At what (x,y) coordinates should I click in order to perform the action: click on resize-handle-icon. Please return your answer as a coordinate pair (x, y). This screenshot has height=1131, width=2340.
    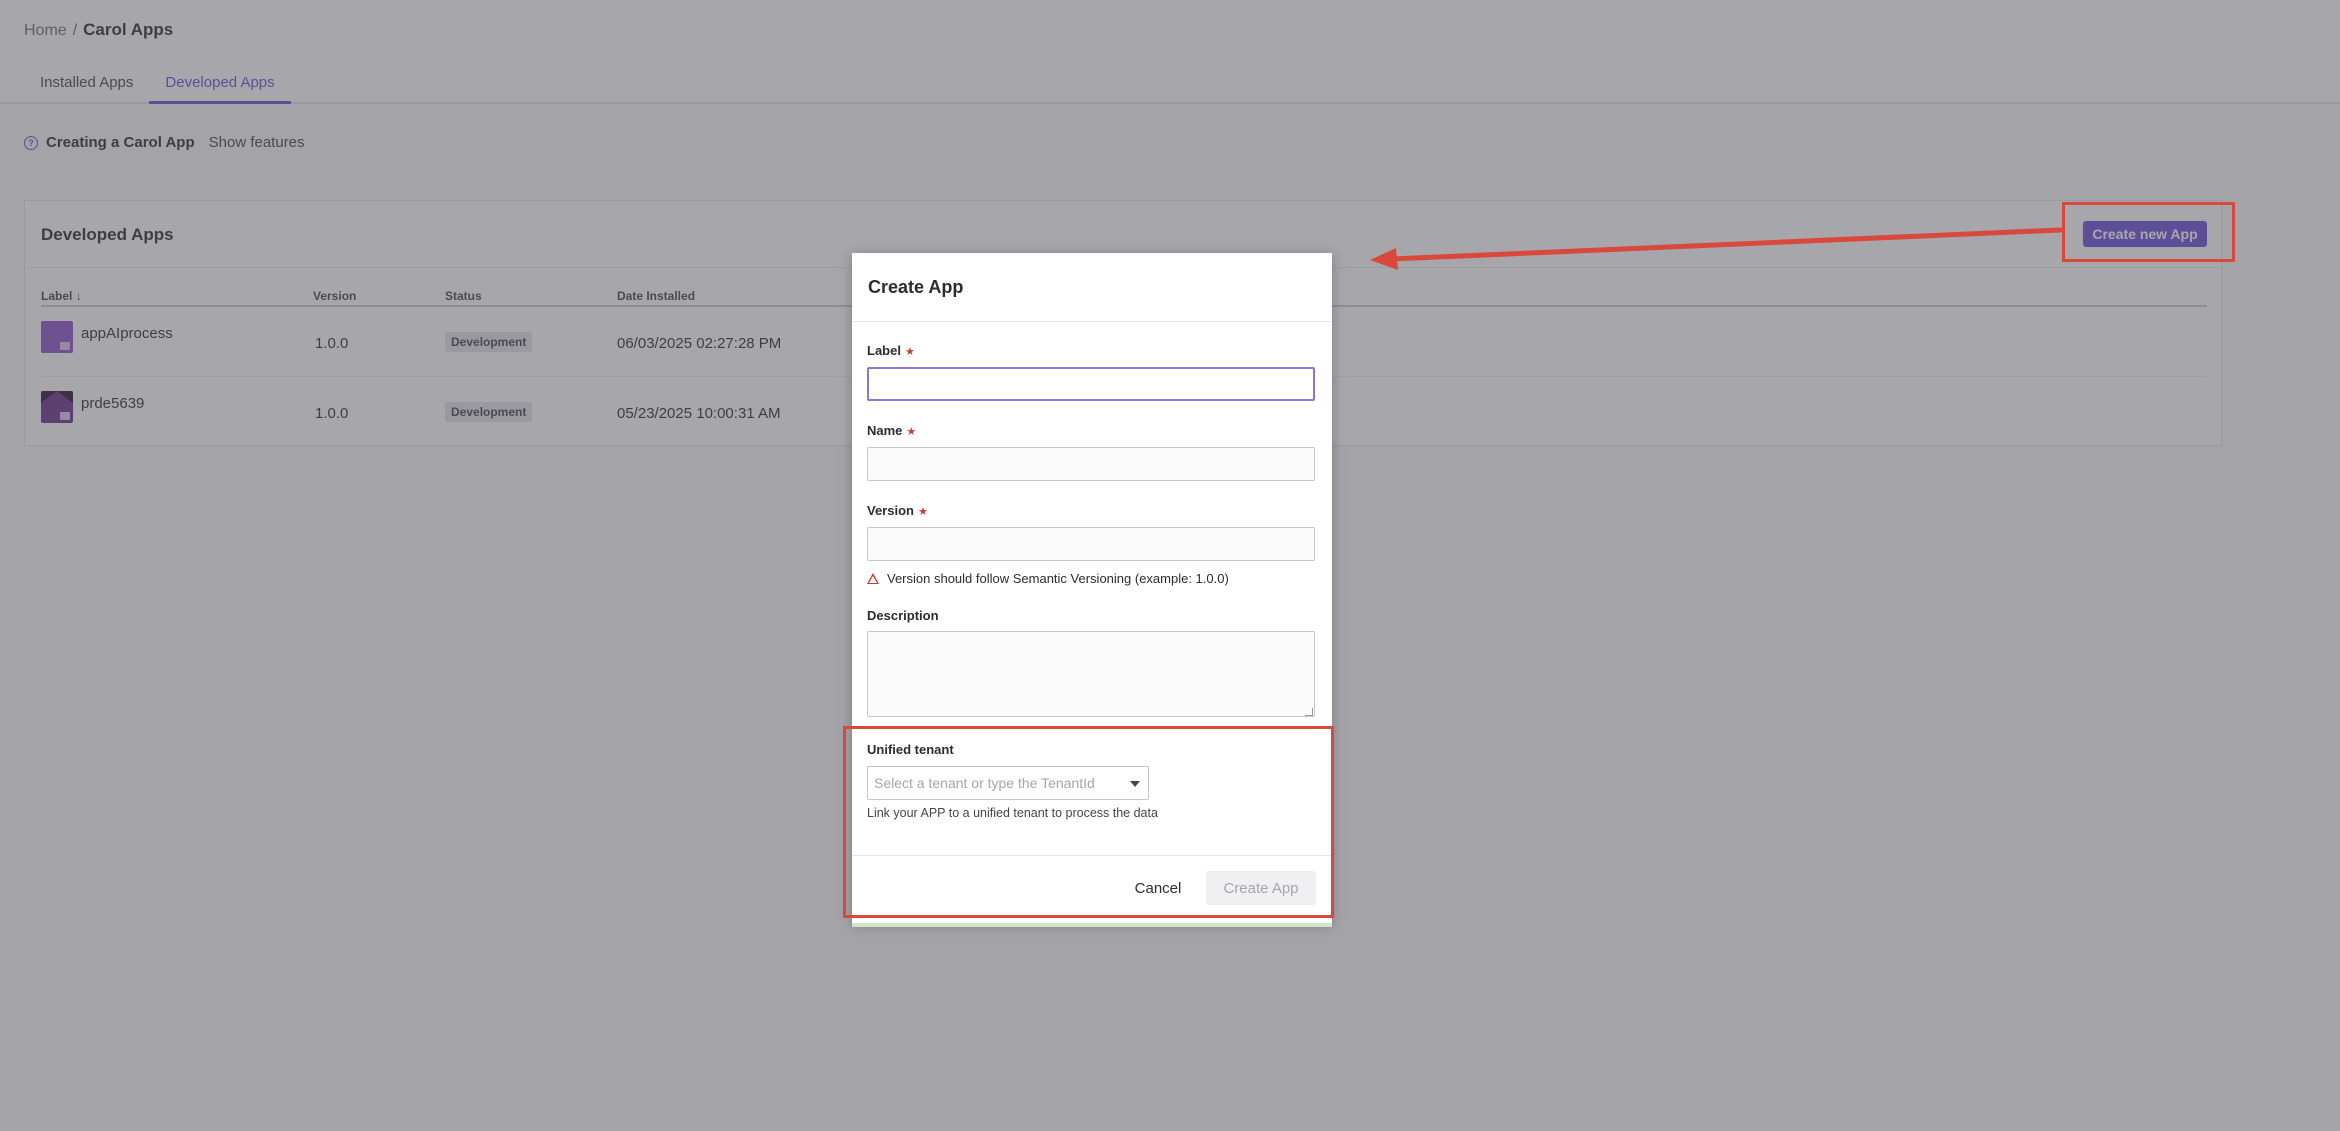
    Looking at the image, I should click on (1309, 712).